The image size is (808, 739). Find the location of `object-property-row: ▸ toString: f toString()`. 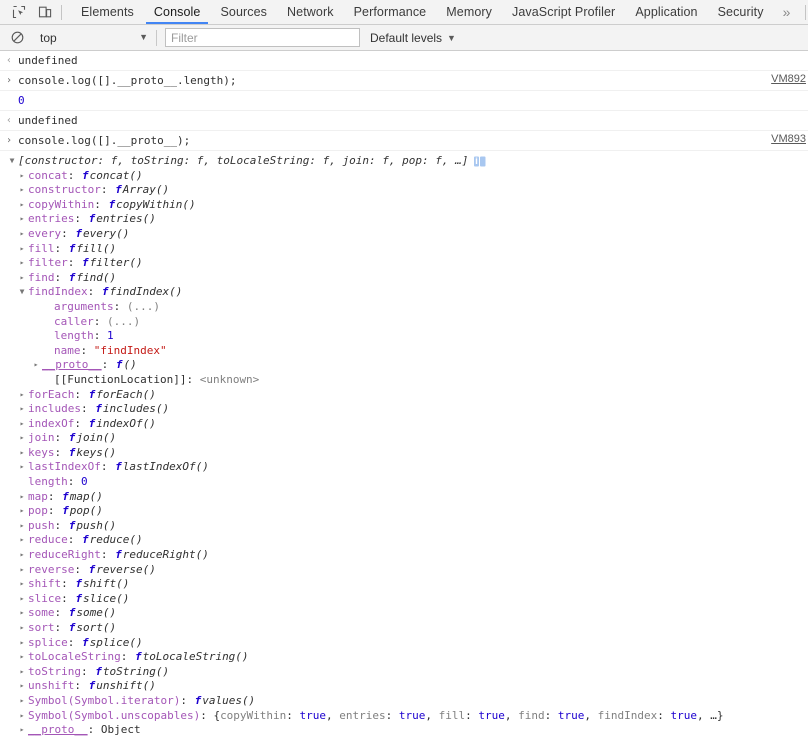

object-property-row: ▸ toString: f toString() is located at coordinates (404, 672).